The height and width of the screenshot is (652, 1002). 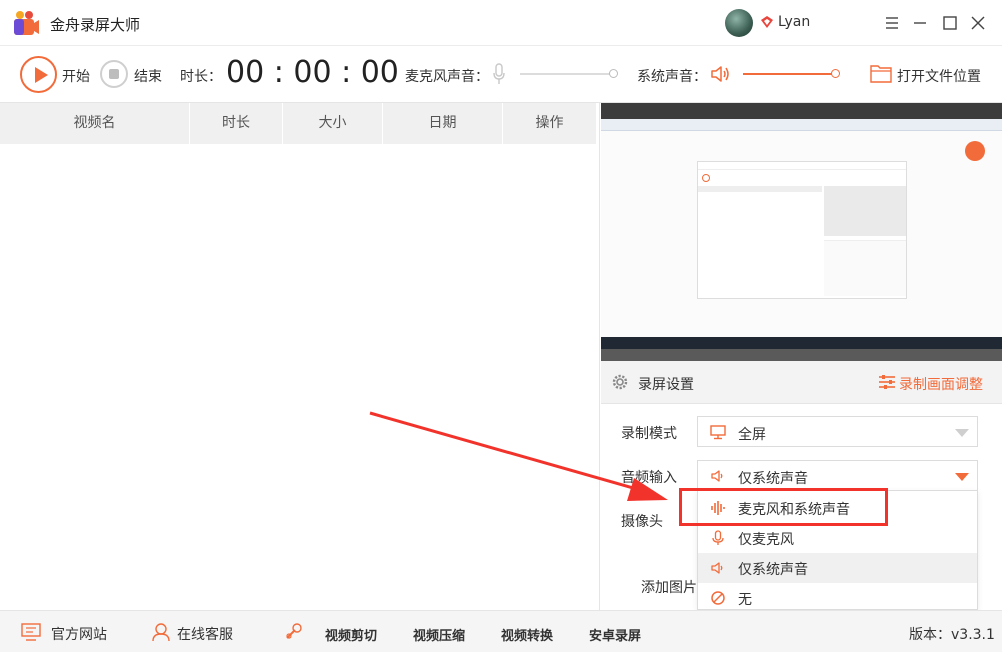 I want to click on online-support-link: 在线客服, so click(x=205, y=634).